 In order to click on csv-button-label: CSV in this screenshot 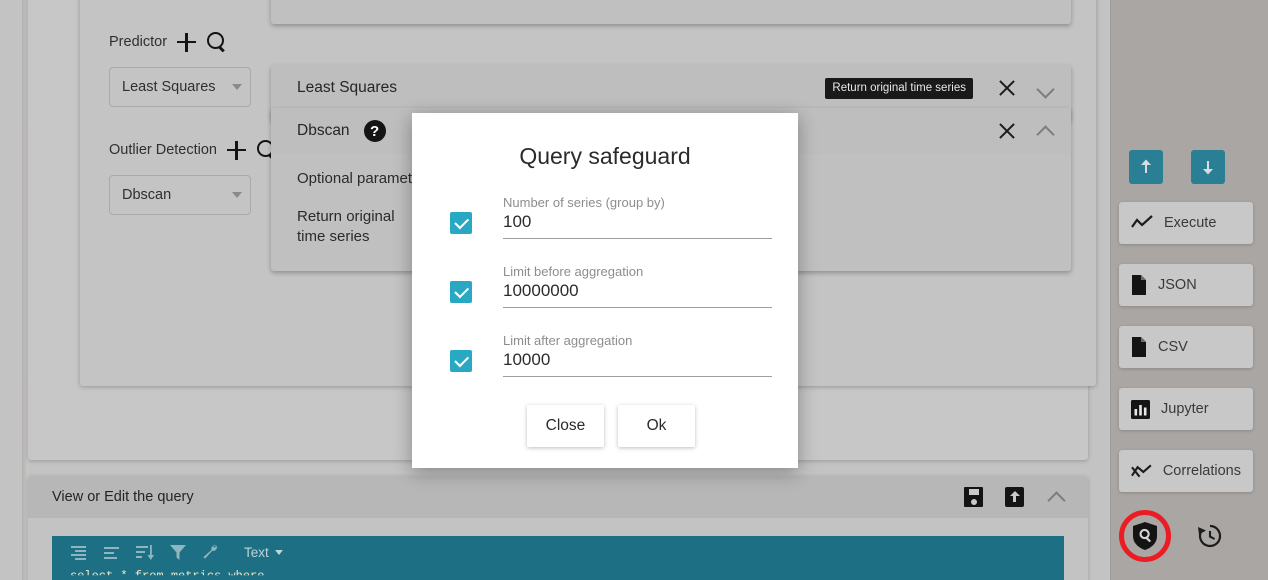, I will do `click(1173, 347)`.